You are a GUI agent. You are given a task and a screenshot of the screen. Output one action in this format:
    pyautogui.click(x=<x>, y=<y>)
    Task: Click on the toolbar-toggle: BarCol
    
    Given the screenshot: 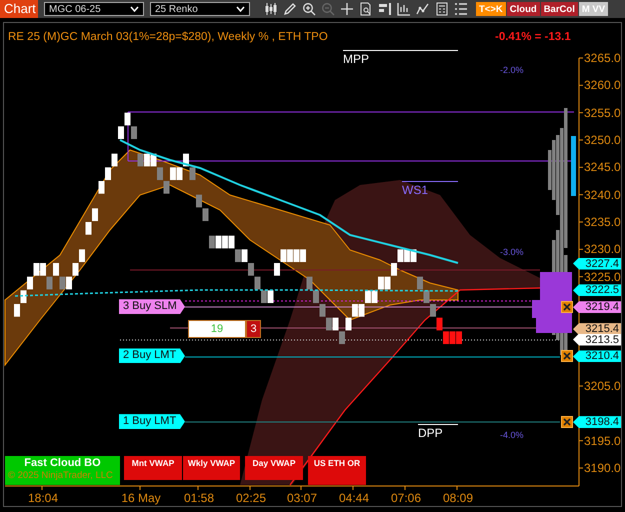 What is the action you would take?
    pyautogui.click(x=559, y=9)
    